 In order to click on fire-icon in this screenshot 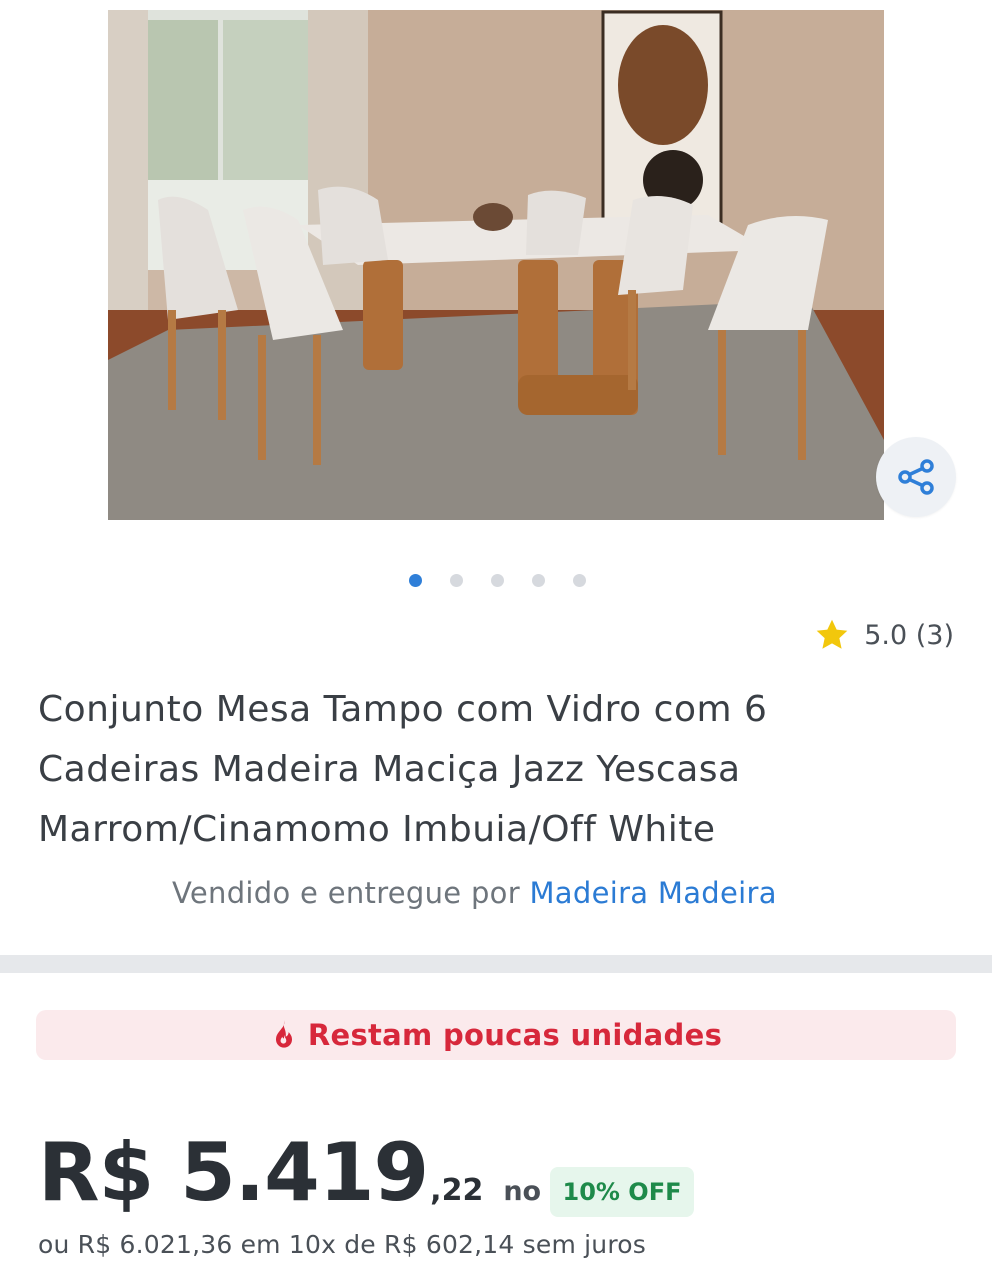, I will do `click(283, 1034)`.